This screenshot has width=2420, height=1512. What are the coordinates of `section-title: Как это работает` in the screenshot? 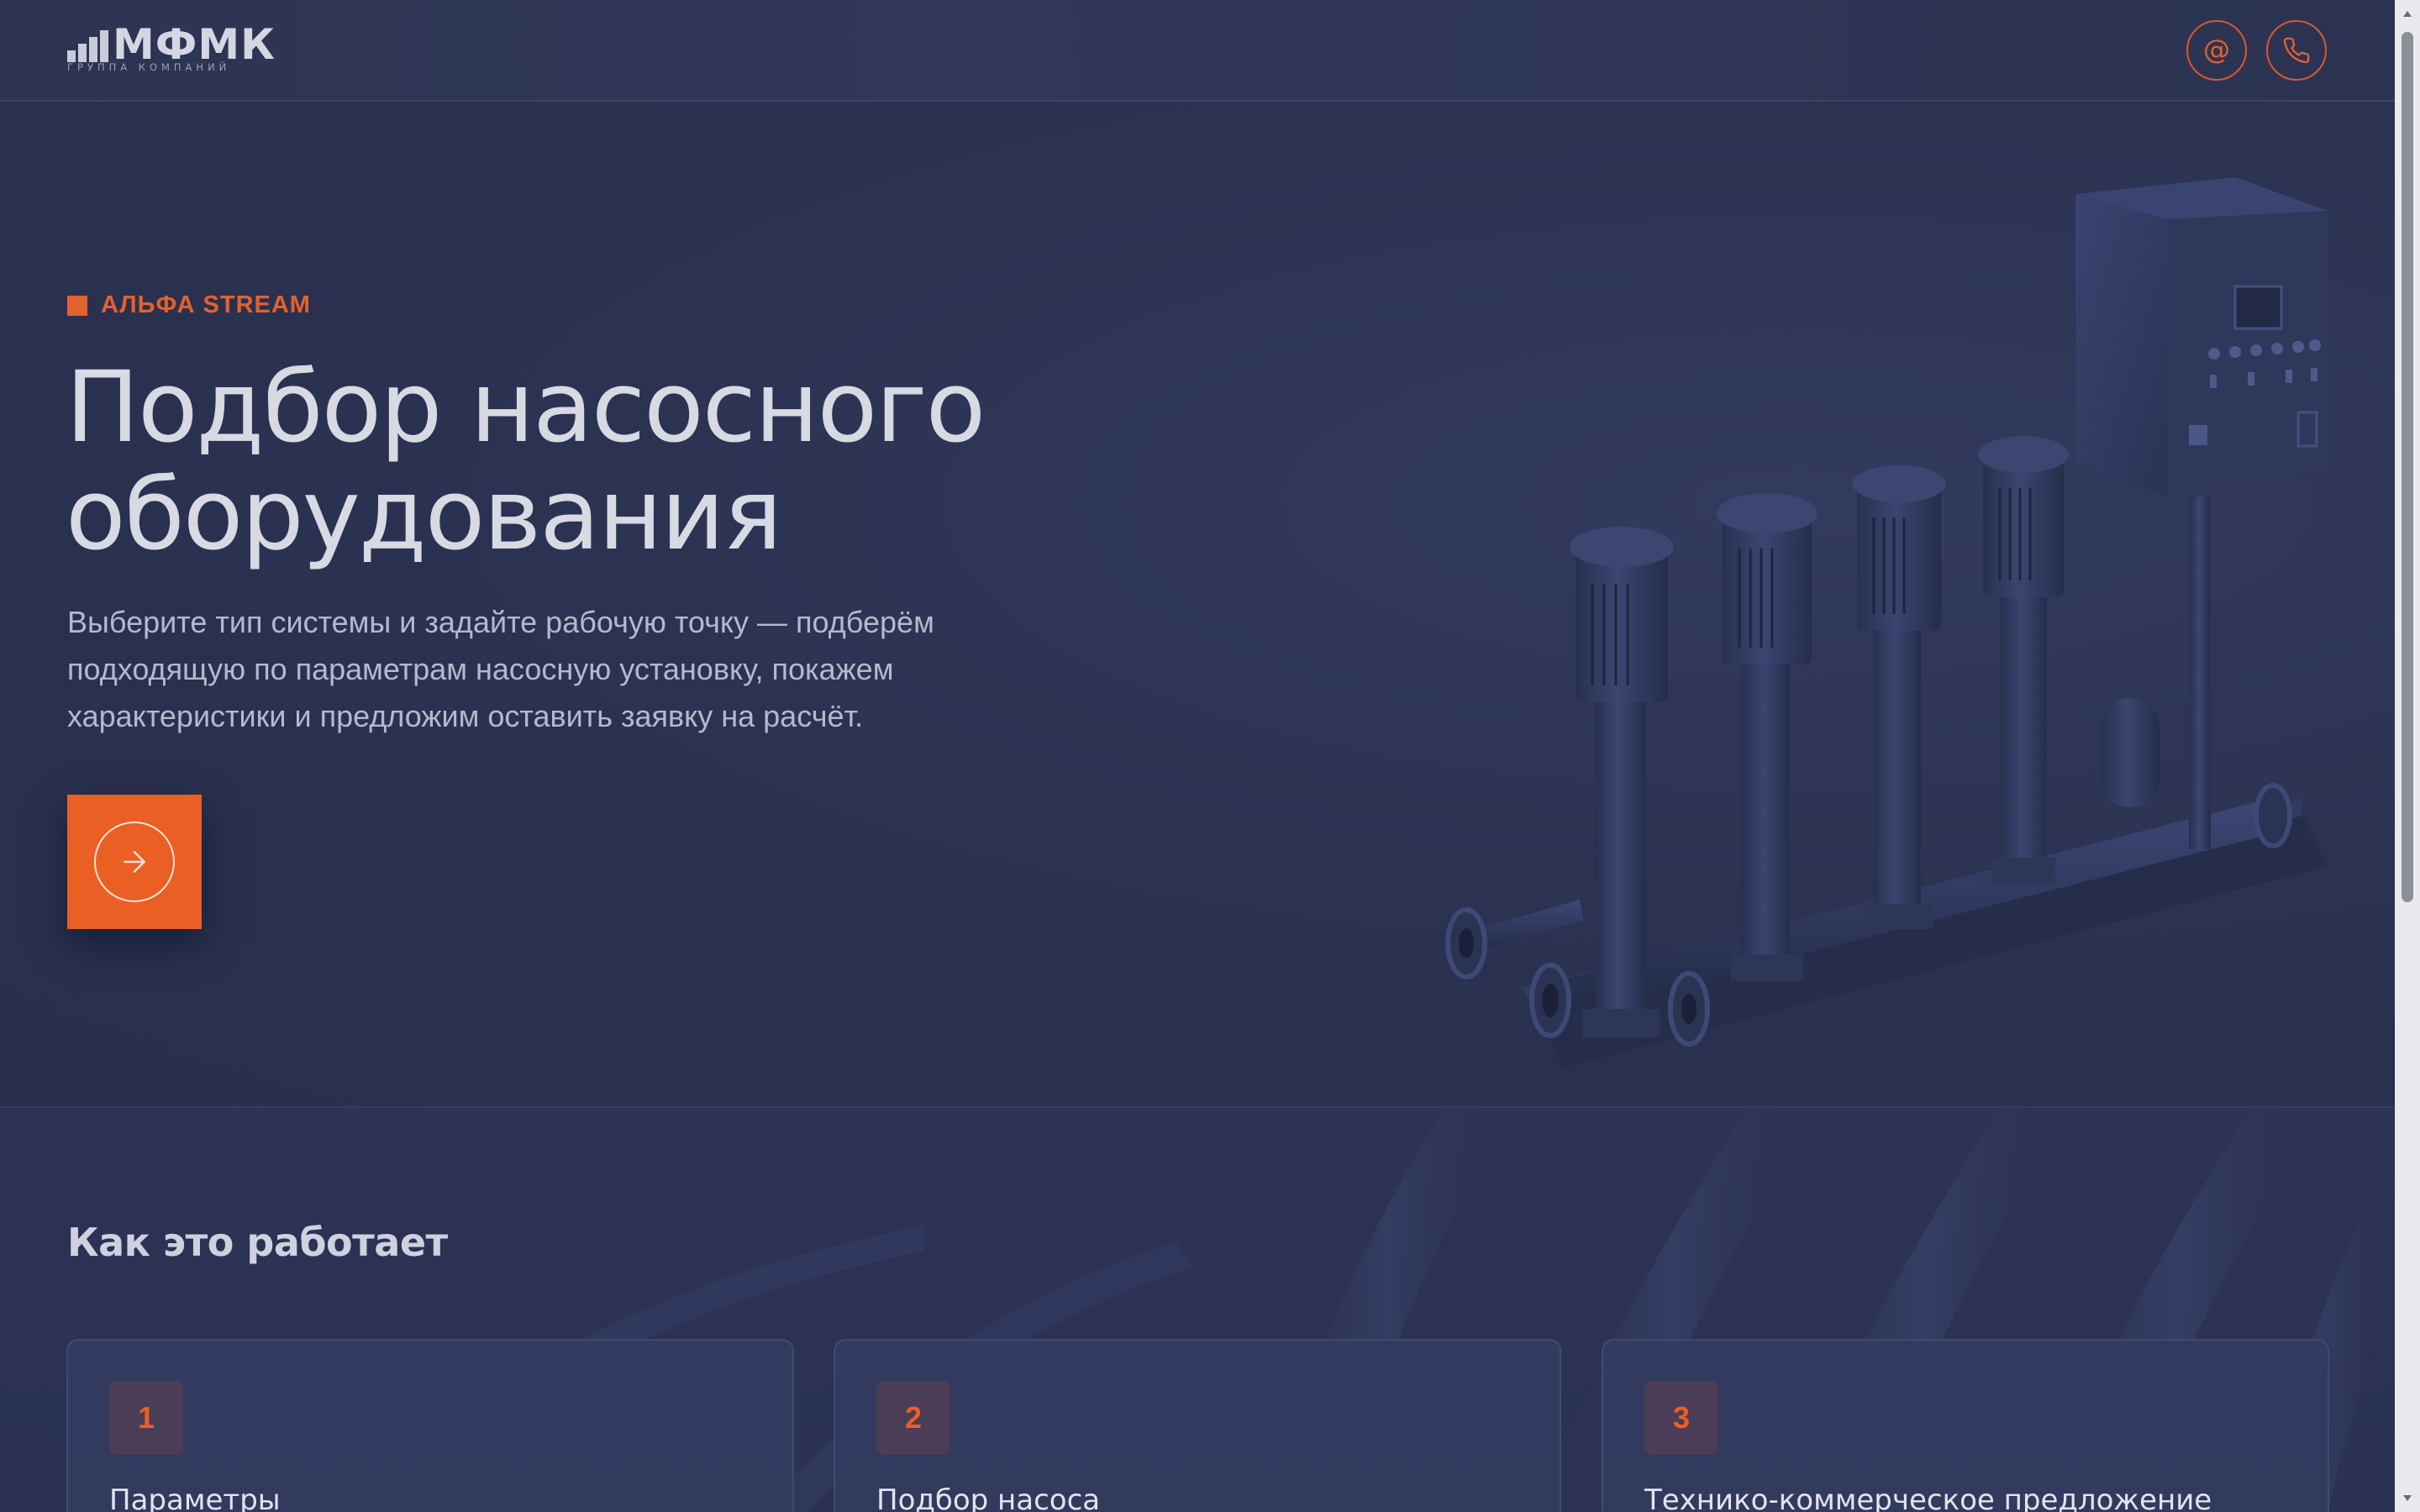 It's located at (257, 1242).